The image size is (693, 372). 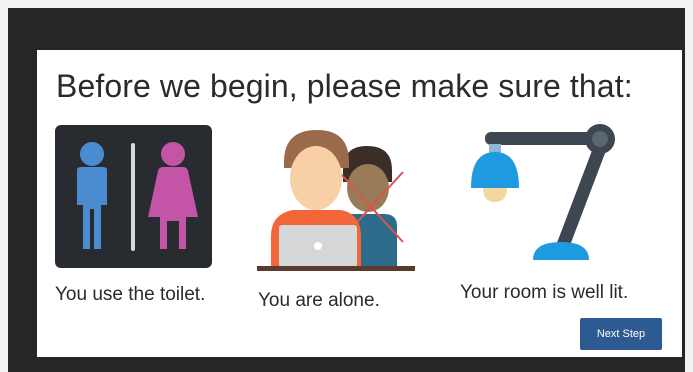 I want to click on next-step-button: Next Step, so click(x=621, y=334).